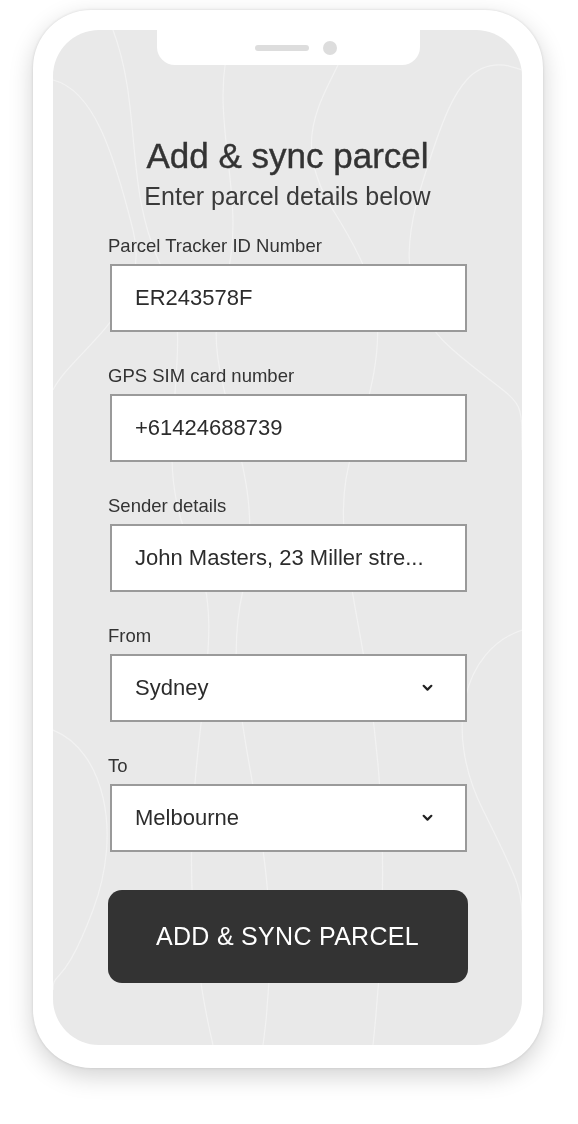 The image size is (578, 1124). Describe the element at coordinates (288, 688) in the screenshot. I see `dropdown-field: Sydney` at that location.